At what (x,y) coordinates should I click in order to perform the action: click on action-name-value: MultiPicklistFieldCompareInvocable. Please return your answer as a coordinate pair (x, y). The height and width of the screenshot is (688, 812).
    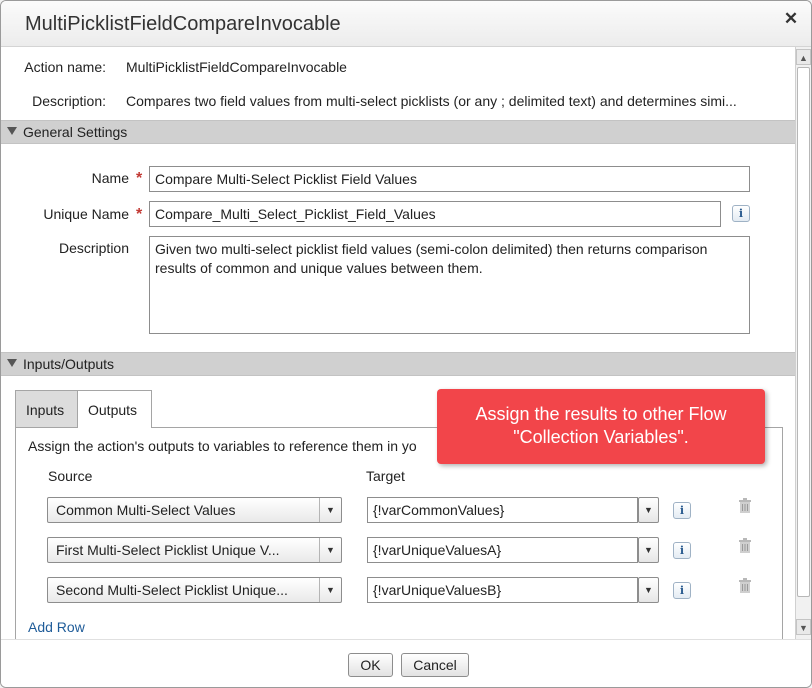
    Looking at the image, I should click on (236, 67).